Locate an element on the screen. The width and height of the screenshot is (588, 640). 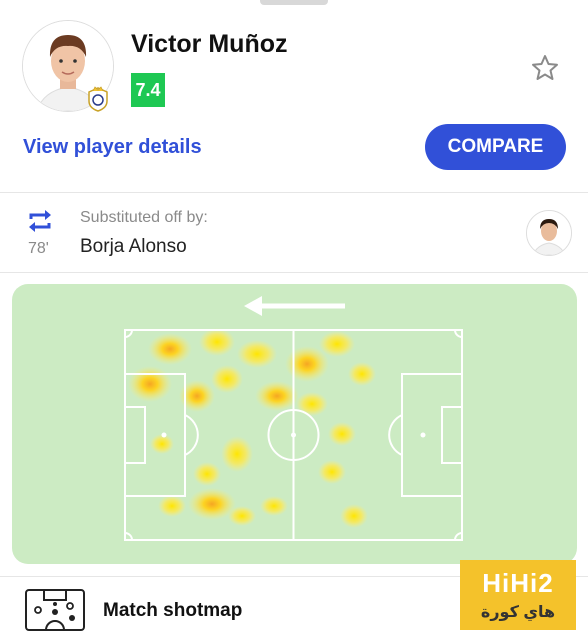
substitution-caption: Substituted off by: is located at coordinates (144, 217).